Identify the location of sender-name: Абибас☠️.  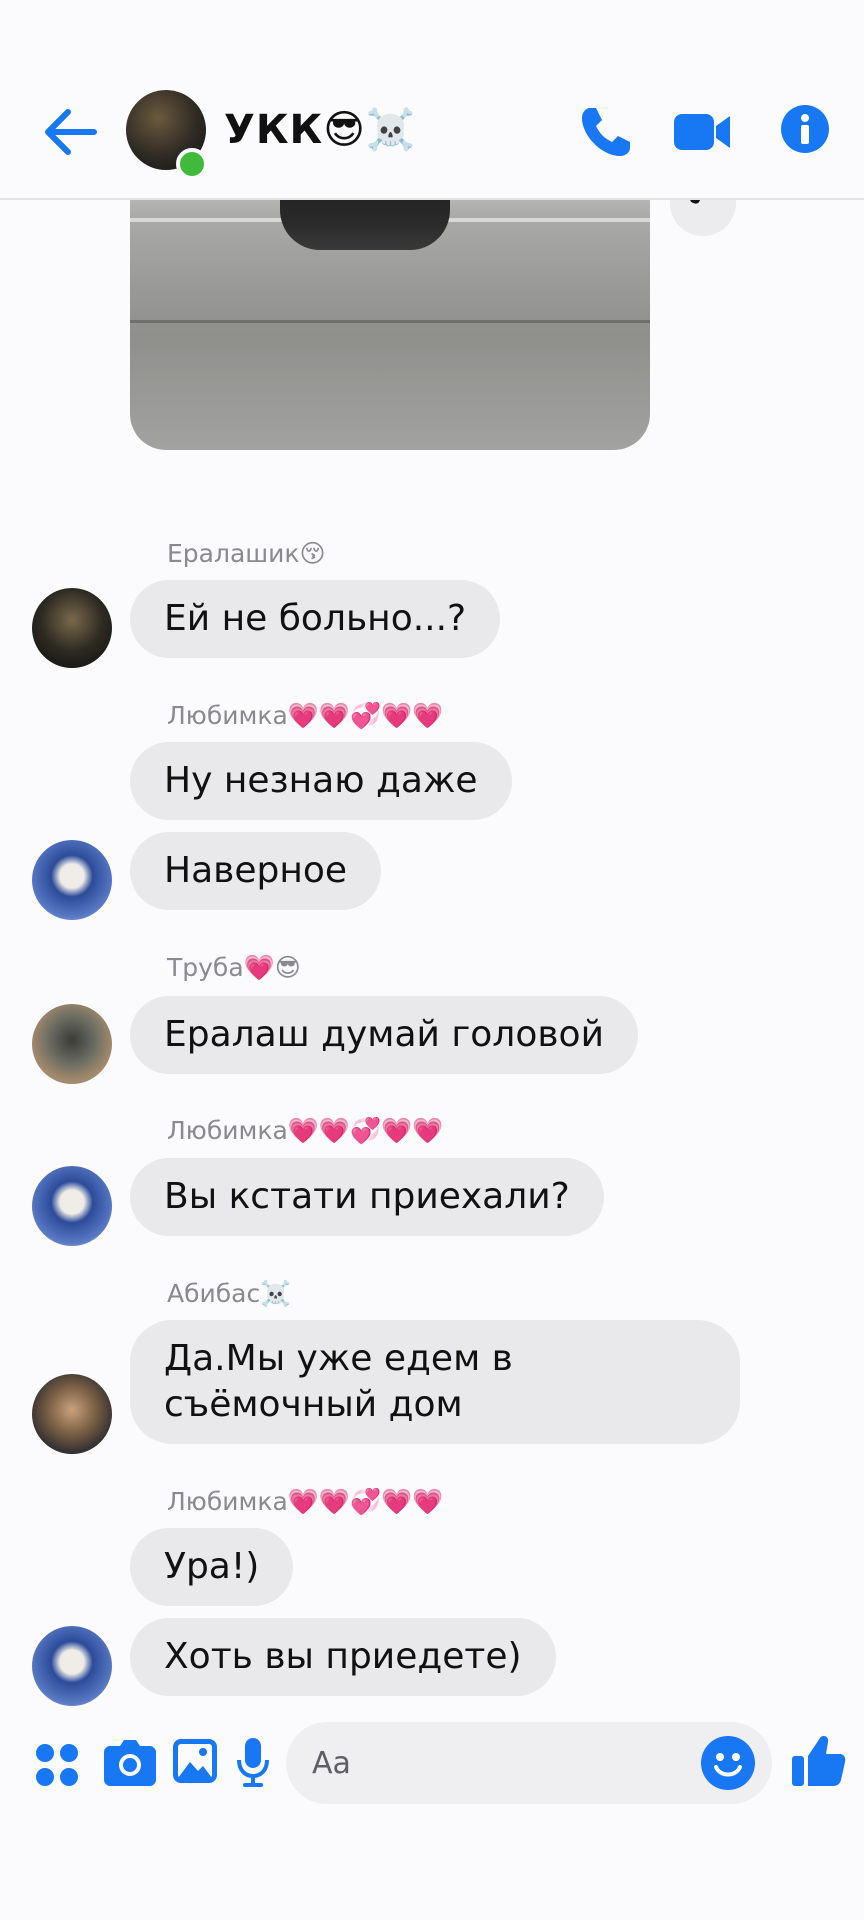
(229, 1293).